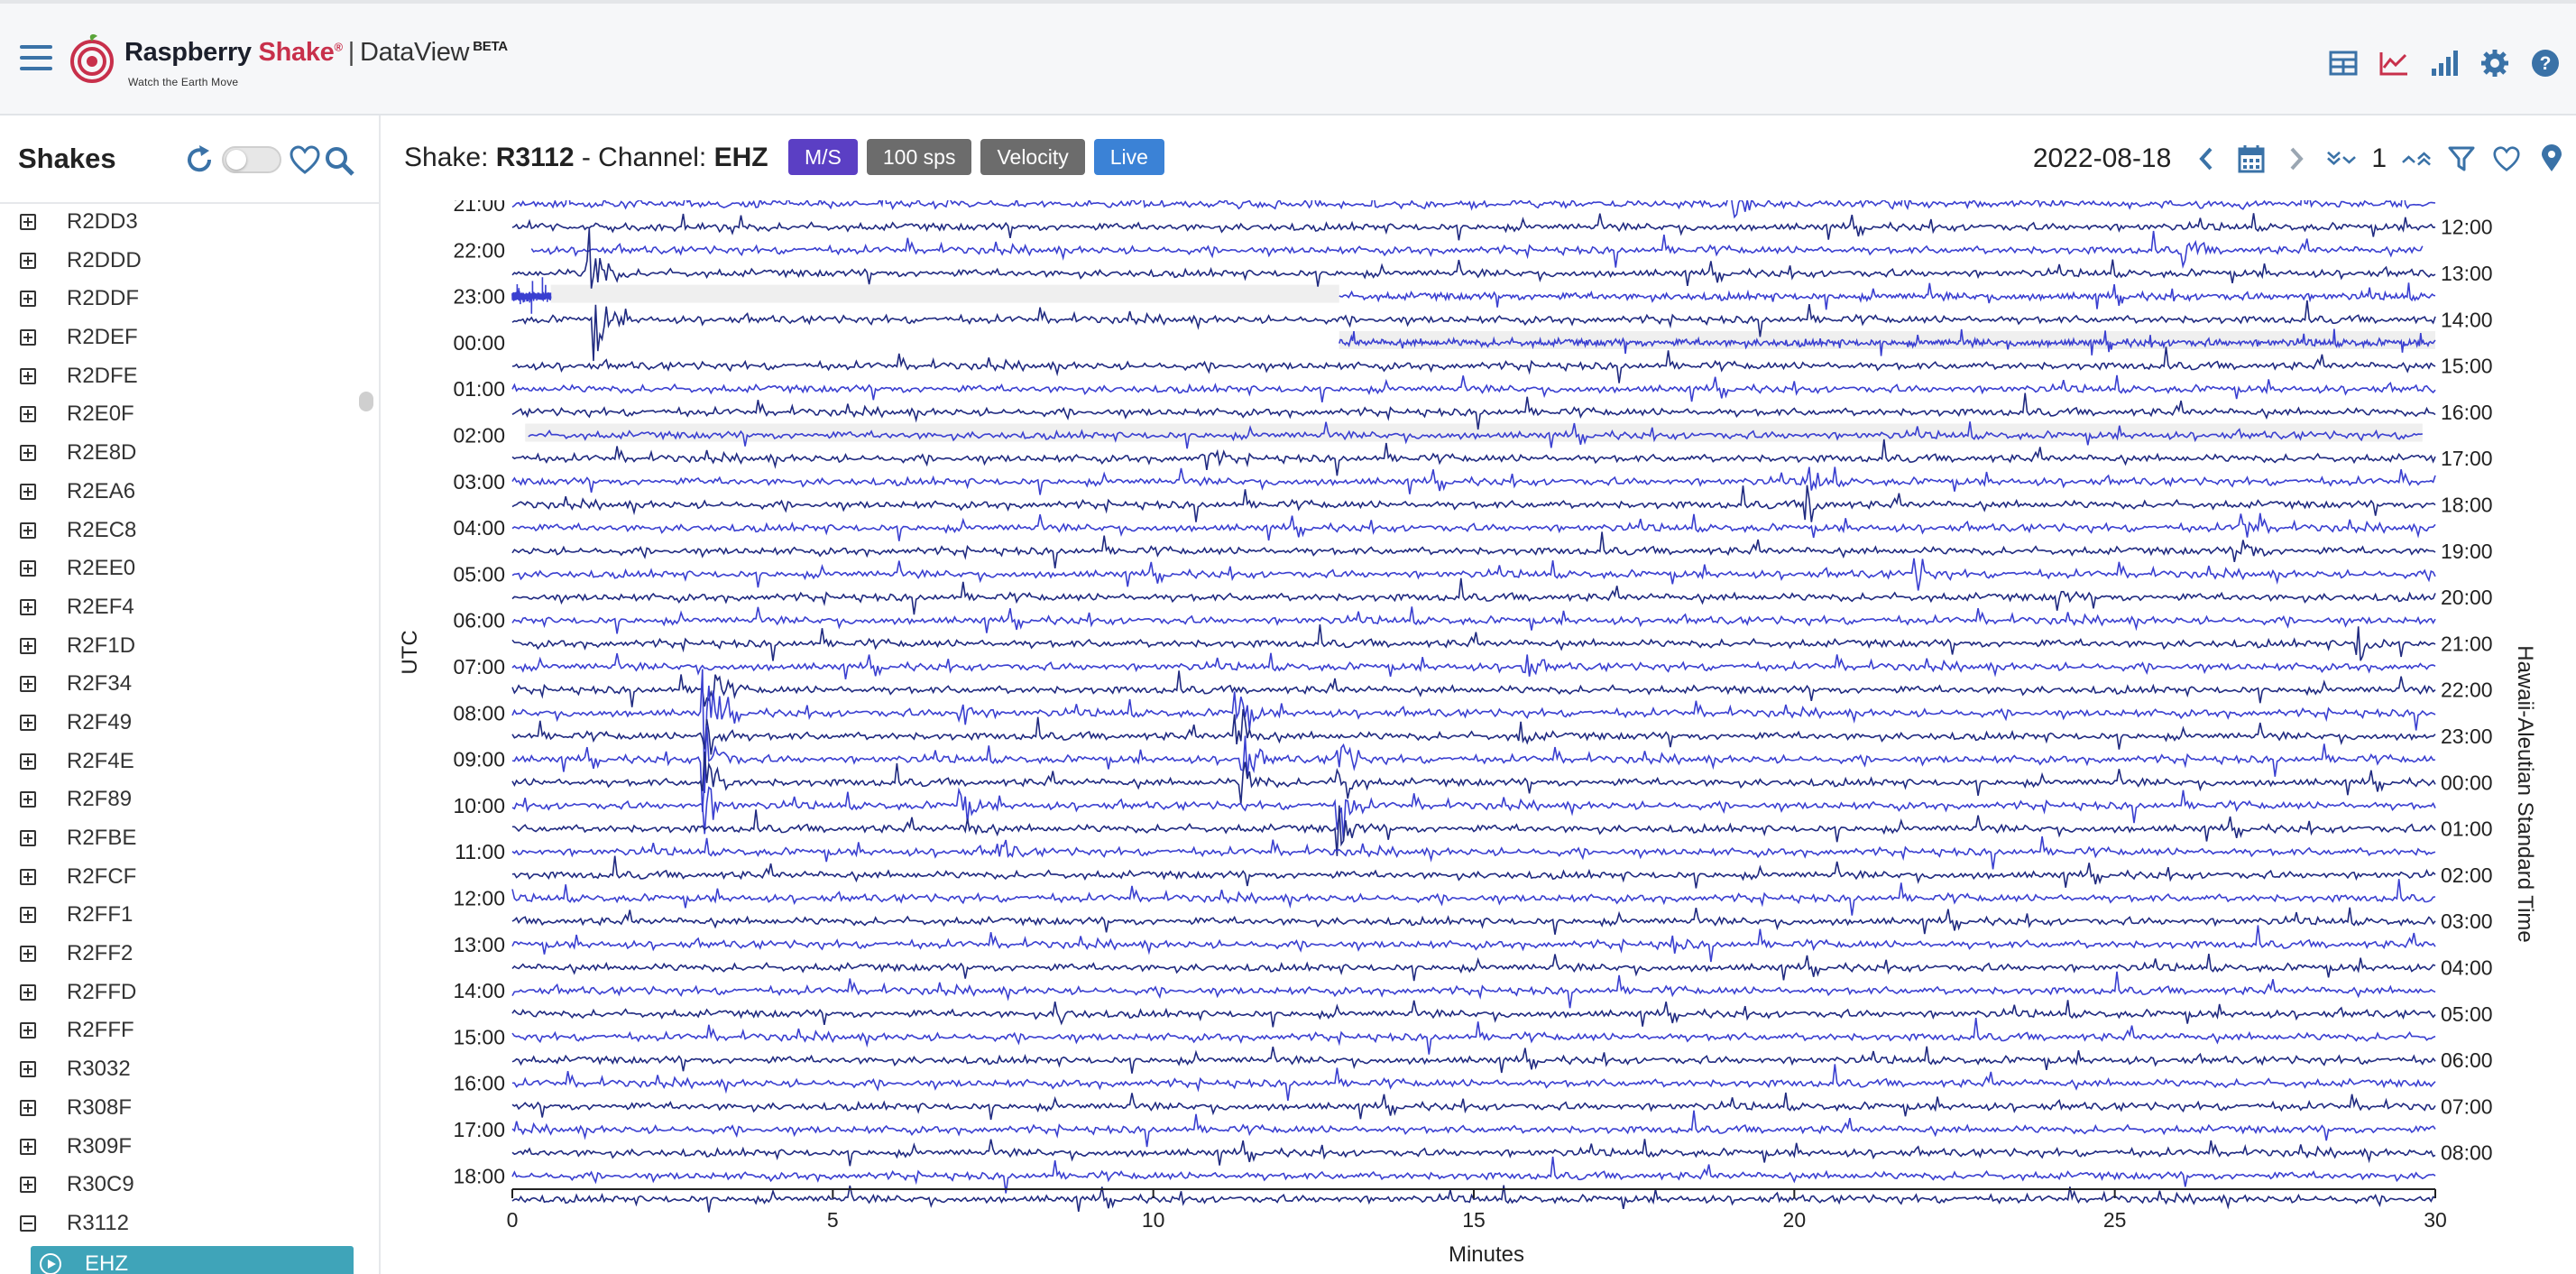  Describe the element at coordinates (107, 1262) in the screenshot. I see `channel-label: EHZ` at that location.